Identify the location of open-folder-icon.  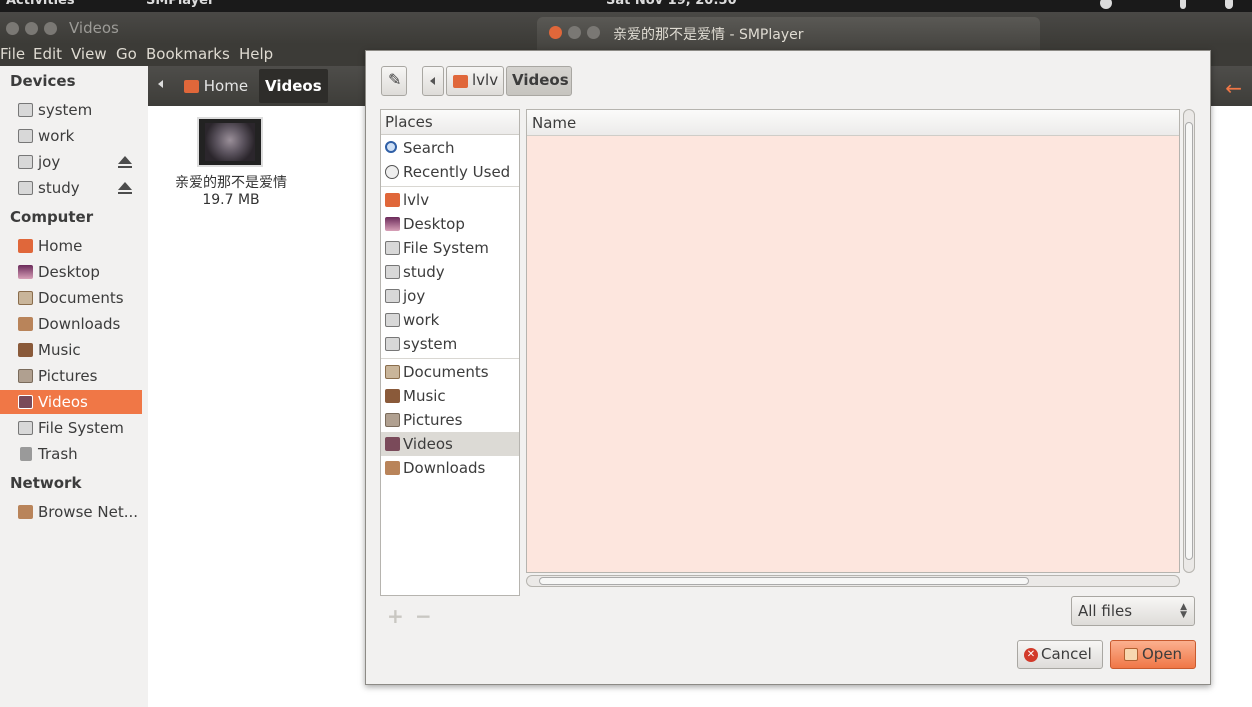
(1131, 654).